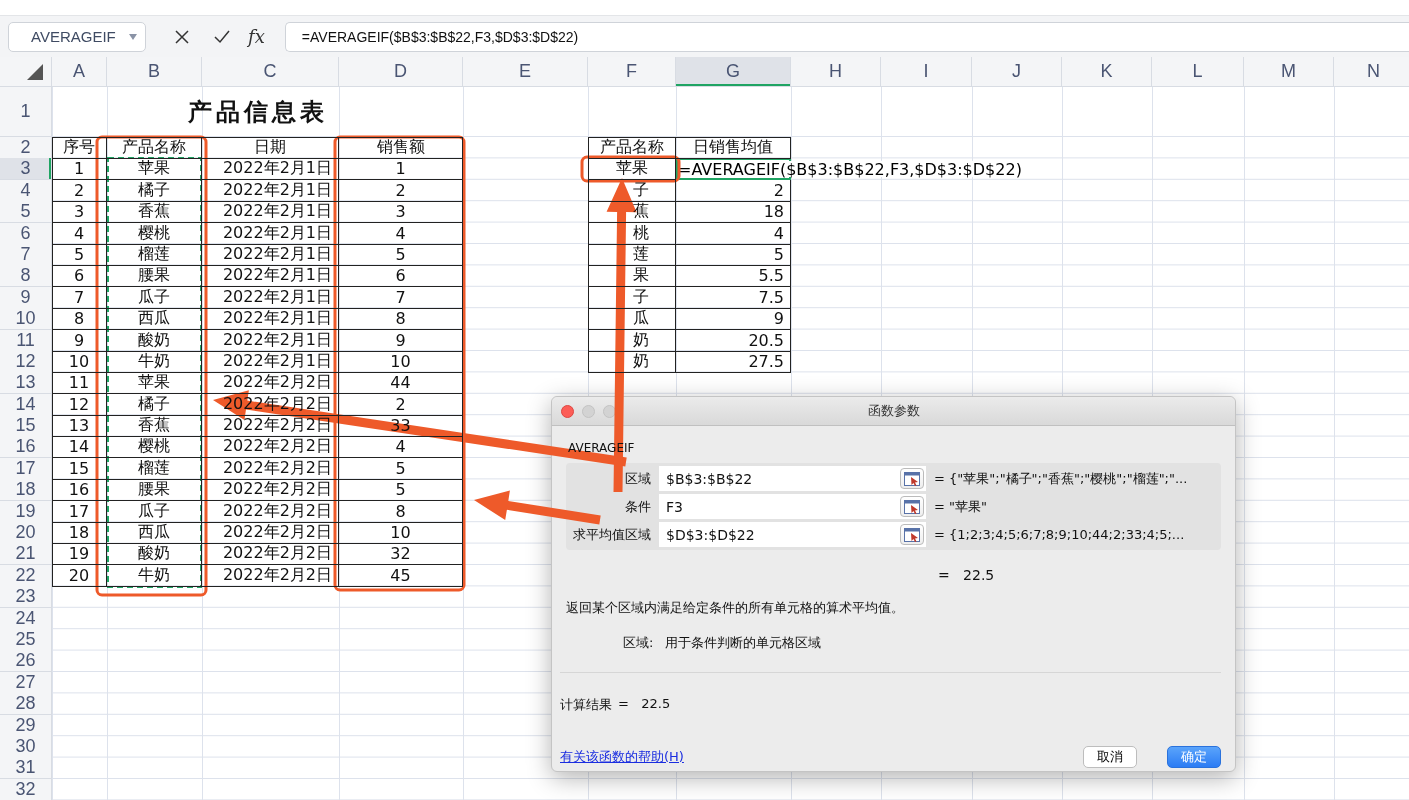 The image size is (1409, 800). What do you see at coordinates (77, 36) in the screenshot?
I see `name-box: AVERAGEIF` at bounding box center [77, 36].